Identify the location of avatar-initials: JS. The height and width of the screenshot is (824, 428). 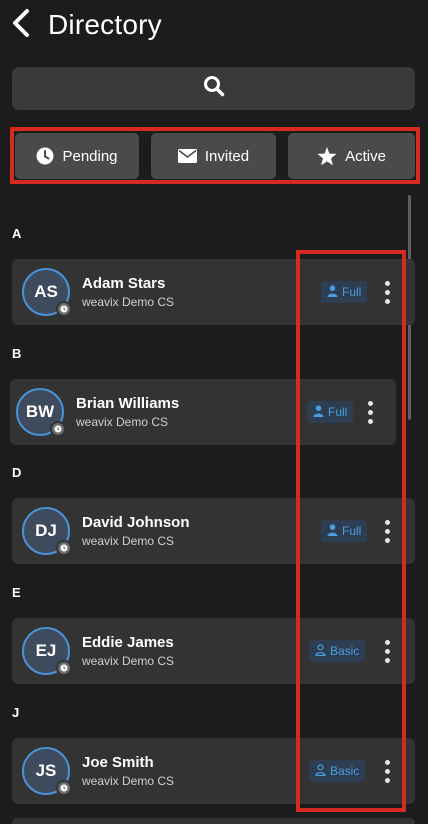
(46, 770).